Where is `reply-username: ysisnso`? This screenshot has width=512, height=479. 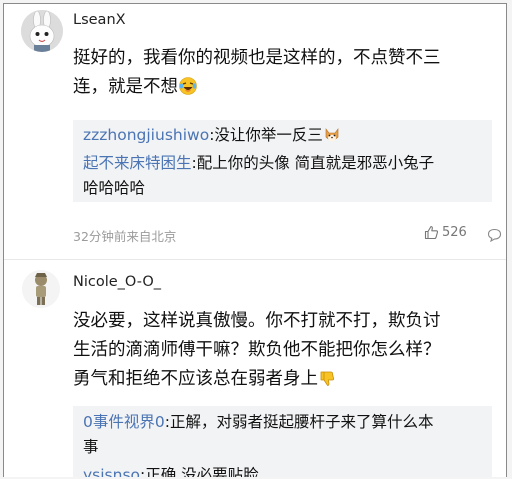 reply-username: ysisnso is located at coordinates (111, 471).